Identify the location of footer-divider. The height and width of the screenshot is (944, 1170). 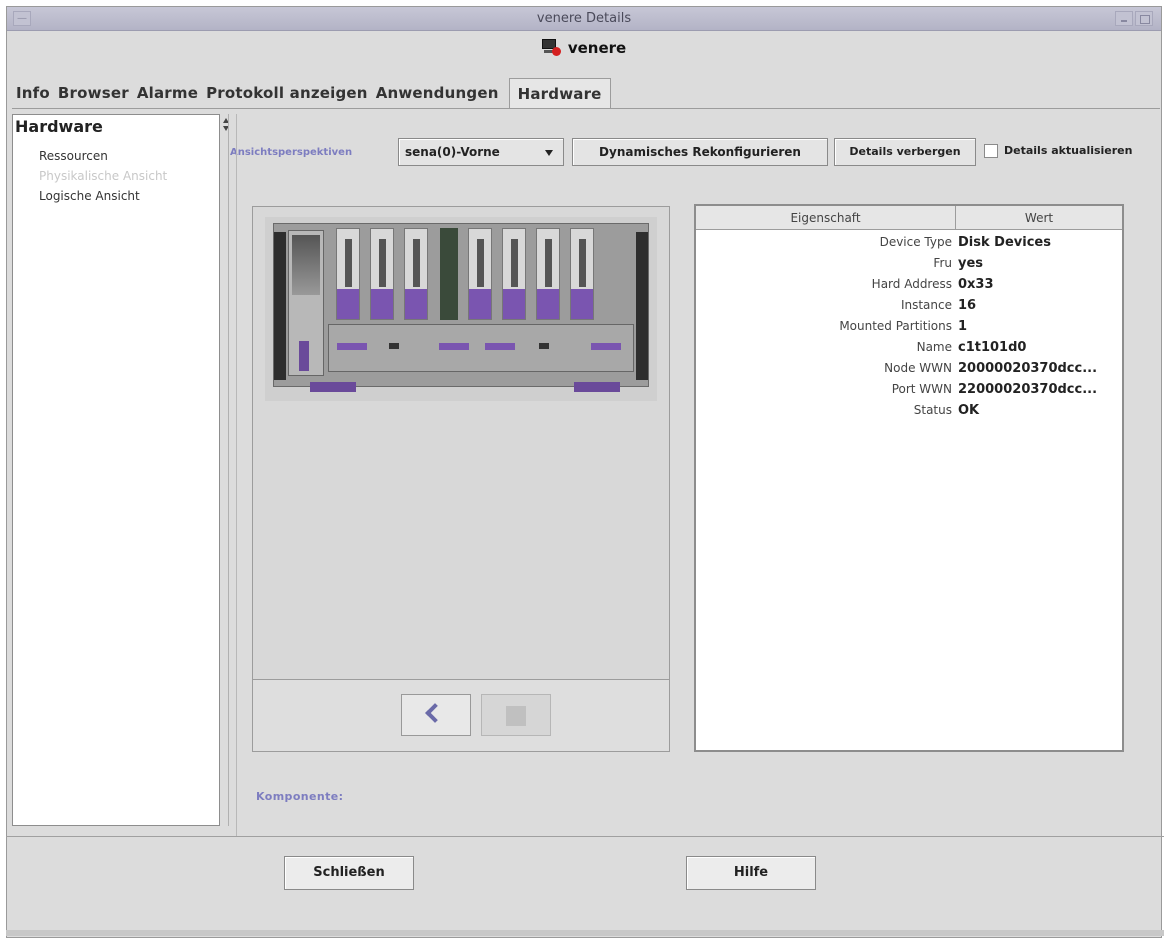
(585, 836).